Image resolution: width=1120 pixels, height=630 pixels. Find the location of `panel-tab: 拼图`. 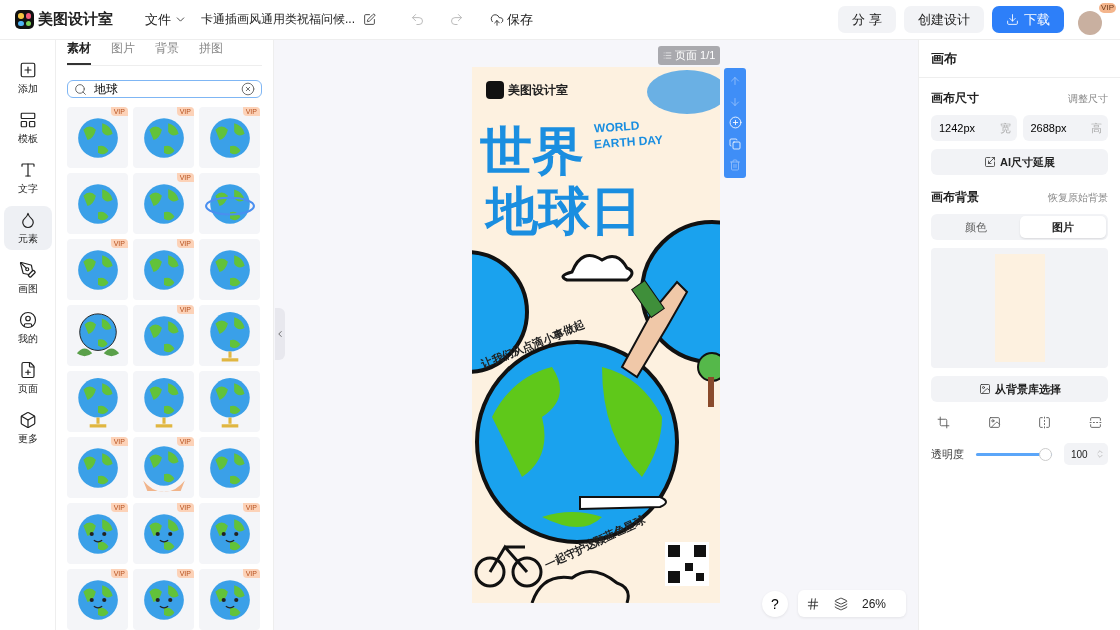

panel-tab: 拼图 is located at coordinates (211, 52).